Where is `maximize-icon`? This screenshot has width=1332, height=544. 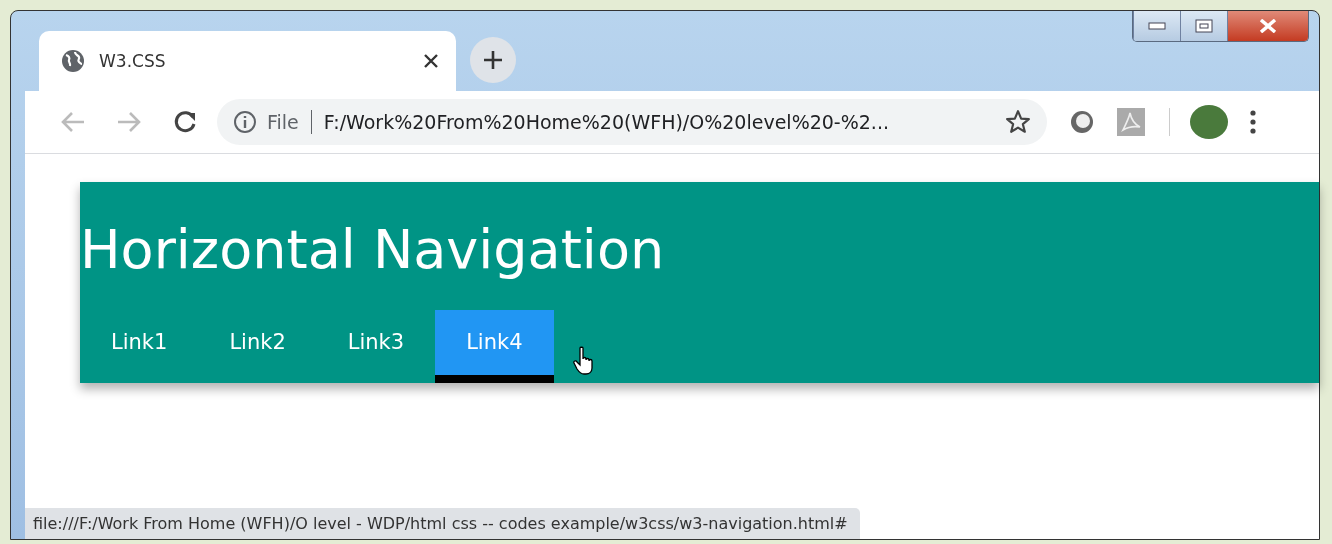
maximize-icon is located at coordinates (1204, 26).